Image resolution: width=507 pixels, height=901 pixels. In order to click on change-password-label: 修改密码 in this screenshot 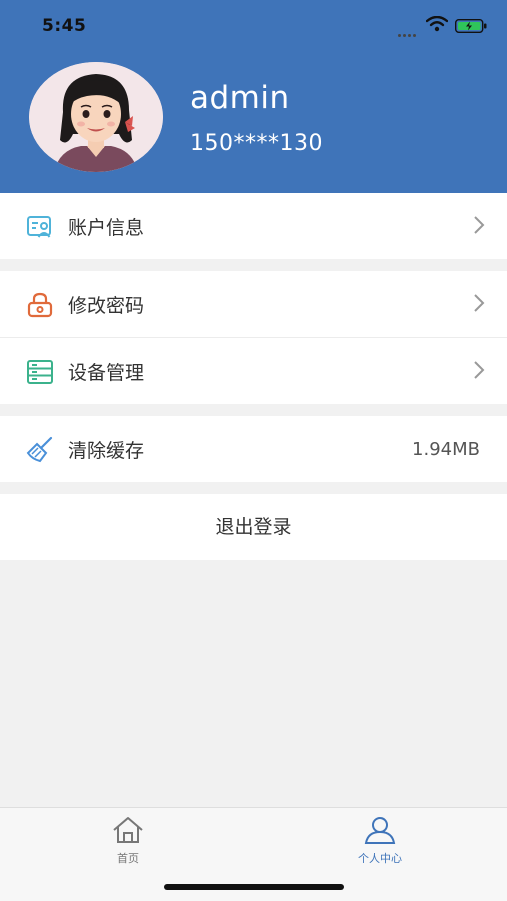, I will do `click(106, 306)`.